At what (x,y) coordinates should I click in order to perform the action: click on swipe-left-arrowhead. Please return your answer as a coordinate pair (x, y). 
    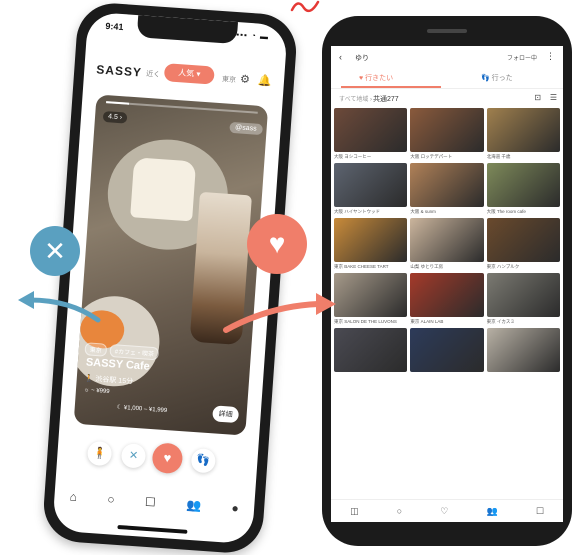
    Looking at the image, I should click on (26, 300).